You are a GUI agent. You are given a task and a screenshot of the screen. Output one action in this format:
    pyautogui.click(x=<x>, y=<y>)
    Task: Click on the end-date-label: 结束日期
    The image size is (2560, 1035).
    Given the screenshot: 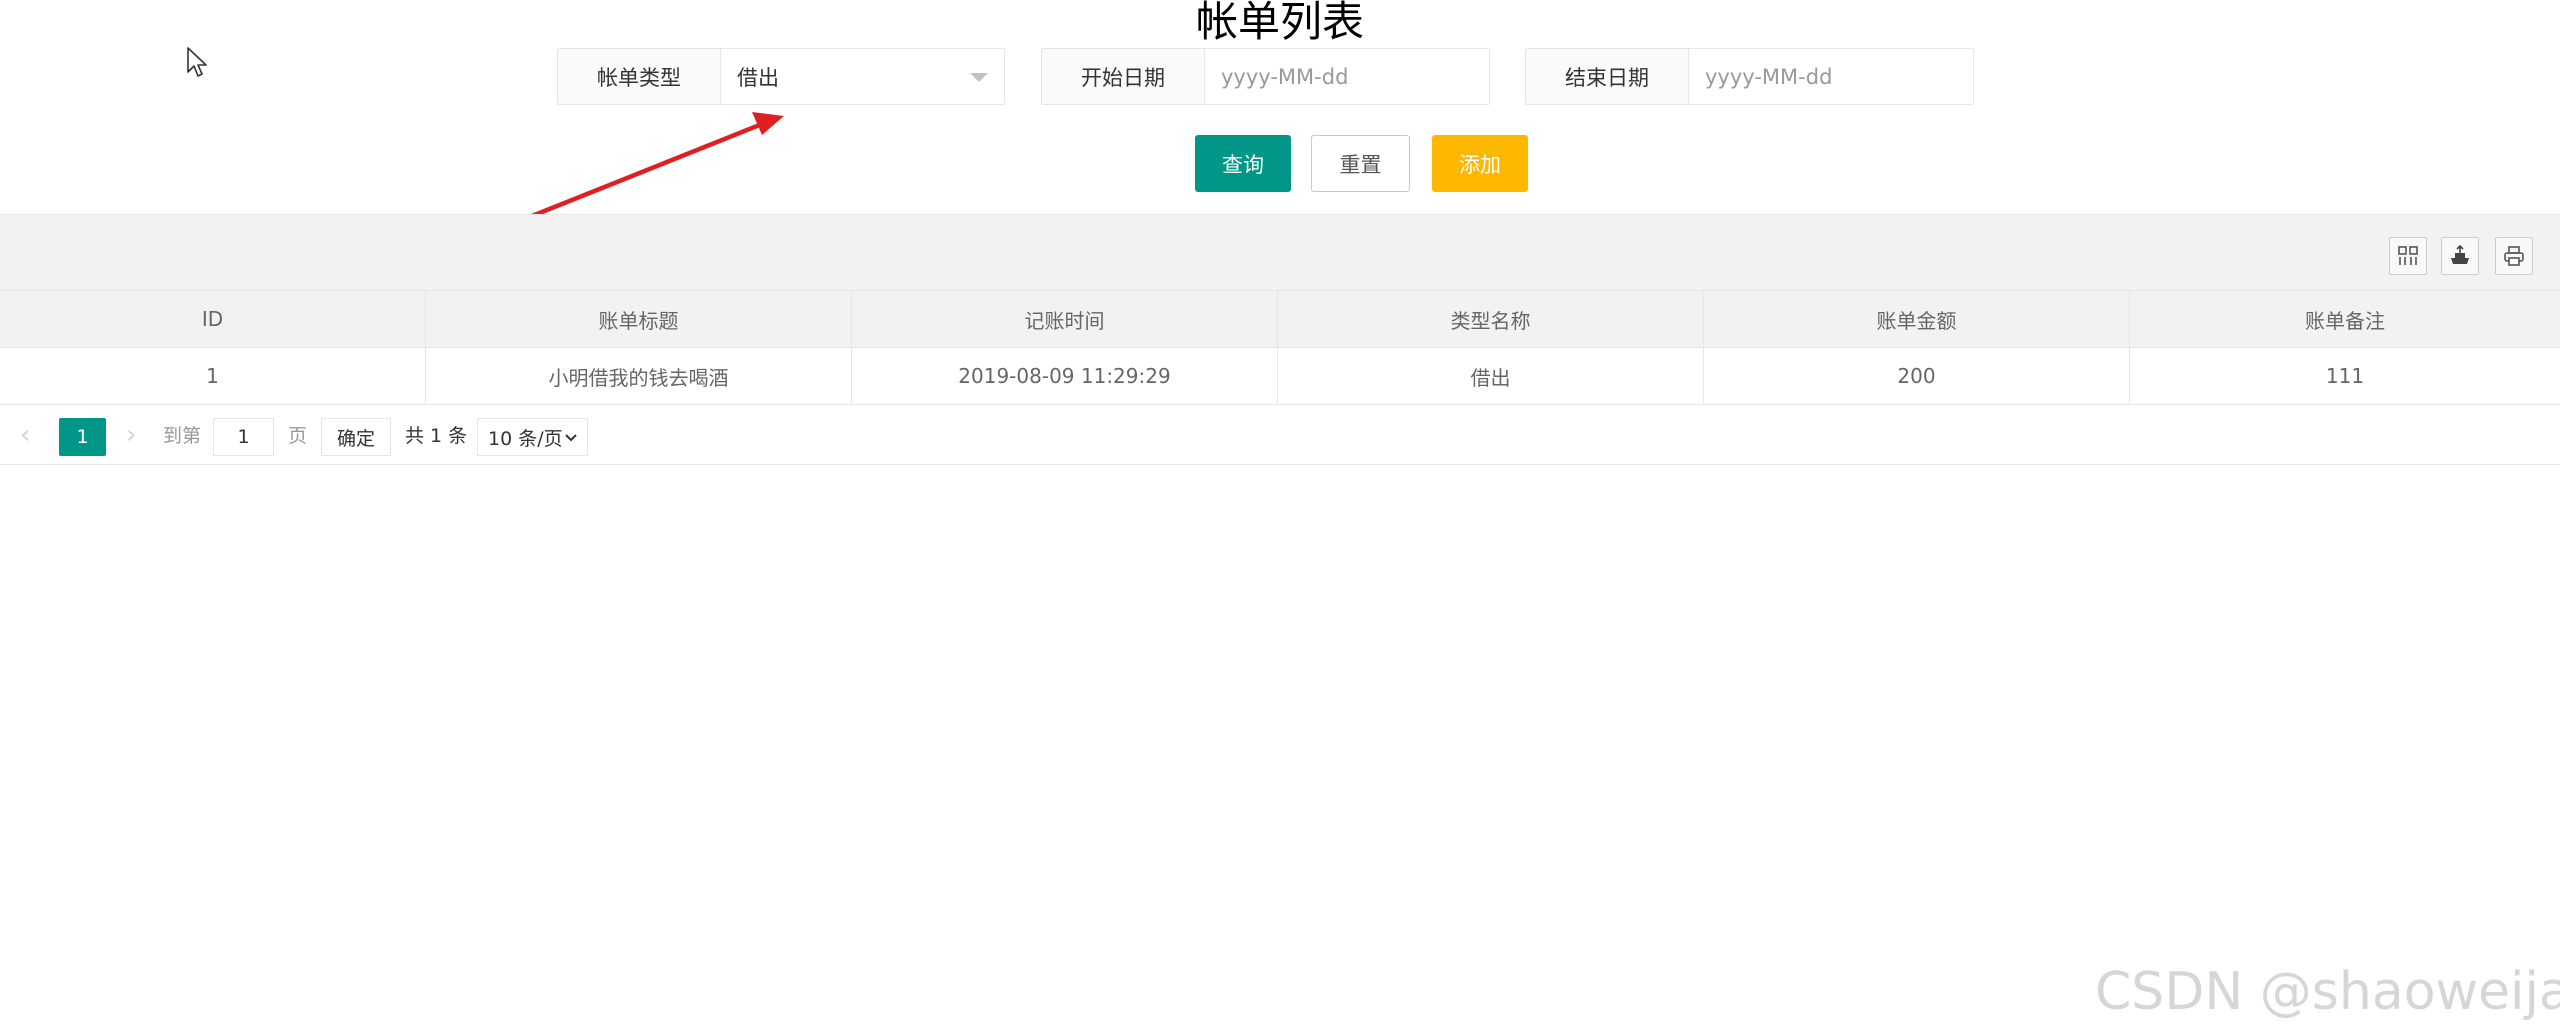 What is the action you would take?
    pyautogui.click(x=1607, y=76)
    